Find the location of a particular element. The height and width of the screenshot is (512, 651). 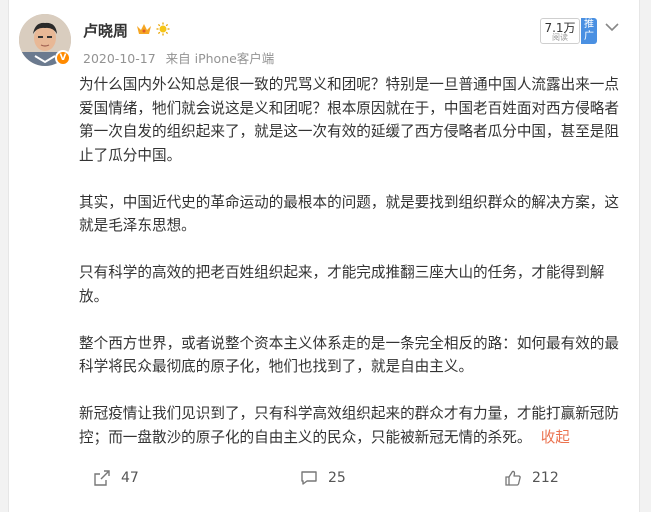

collapse-link: 收起 is located at coordinates (555, 437).